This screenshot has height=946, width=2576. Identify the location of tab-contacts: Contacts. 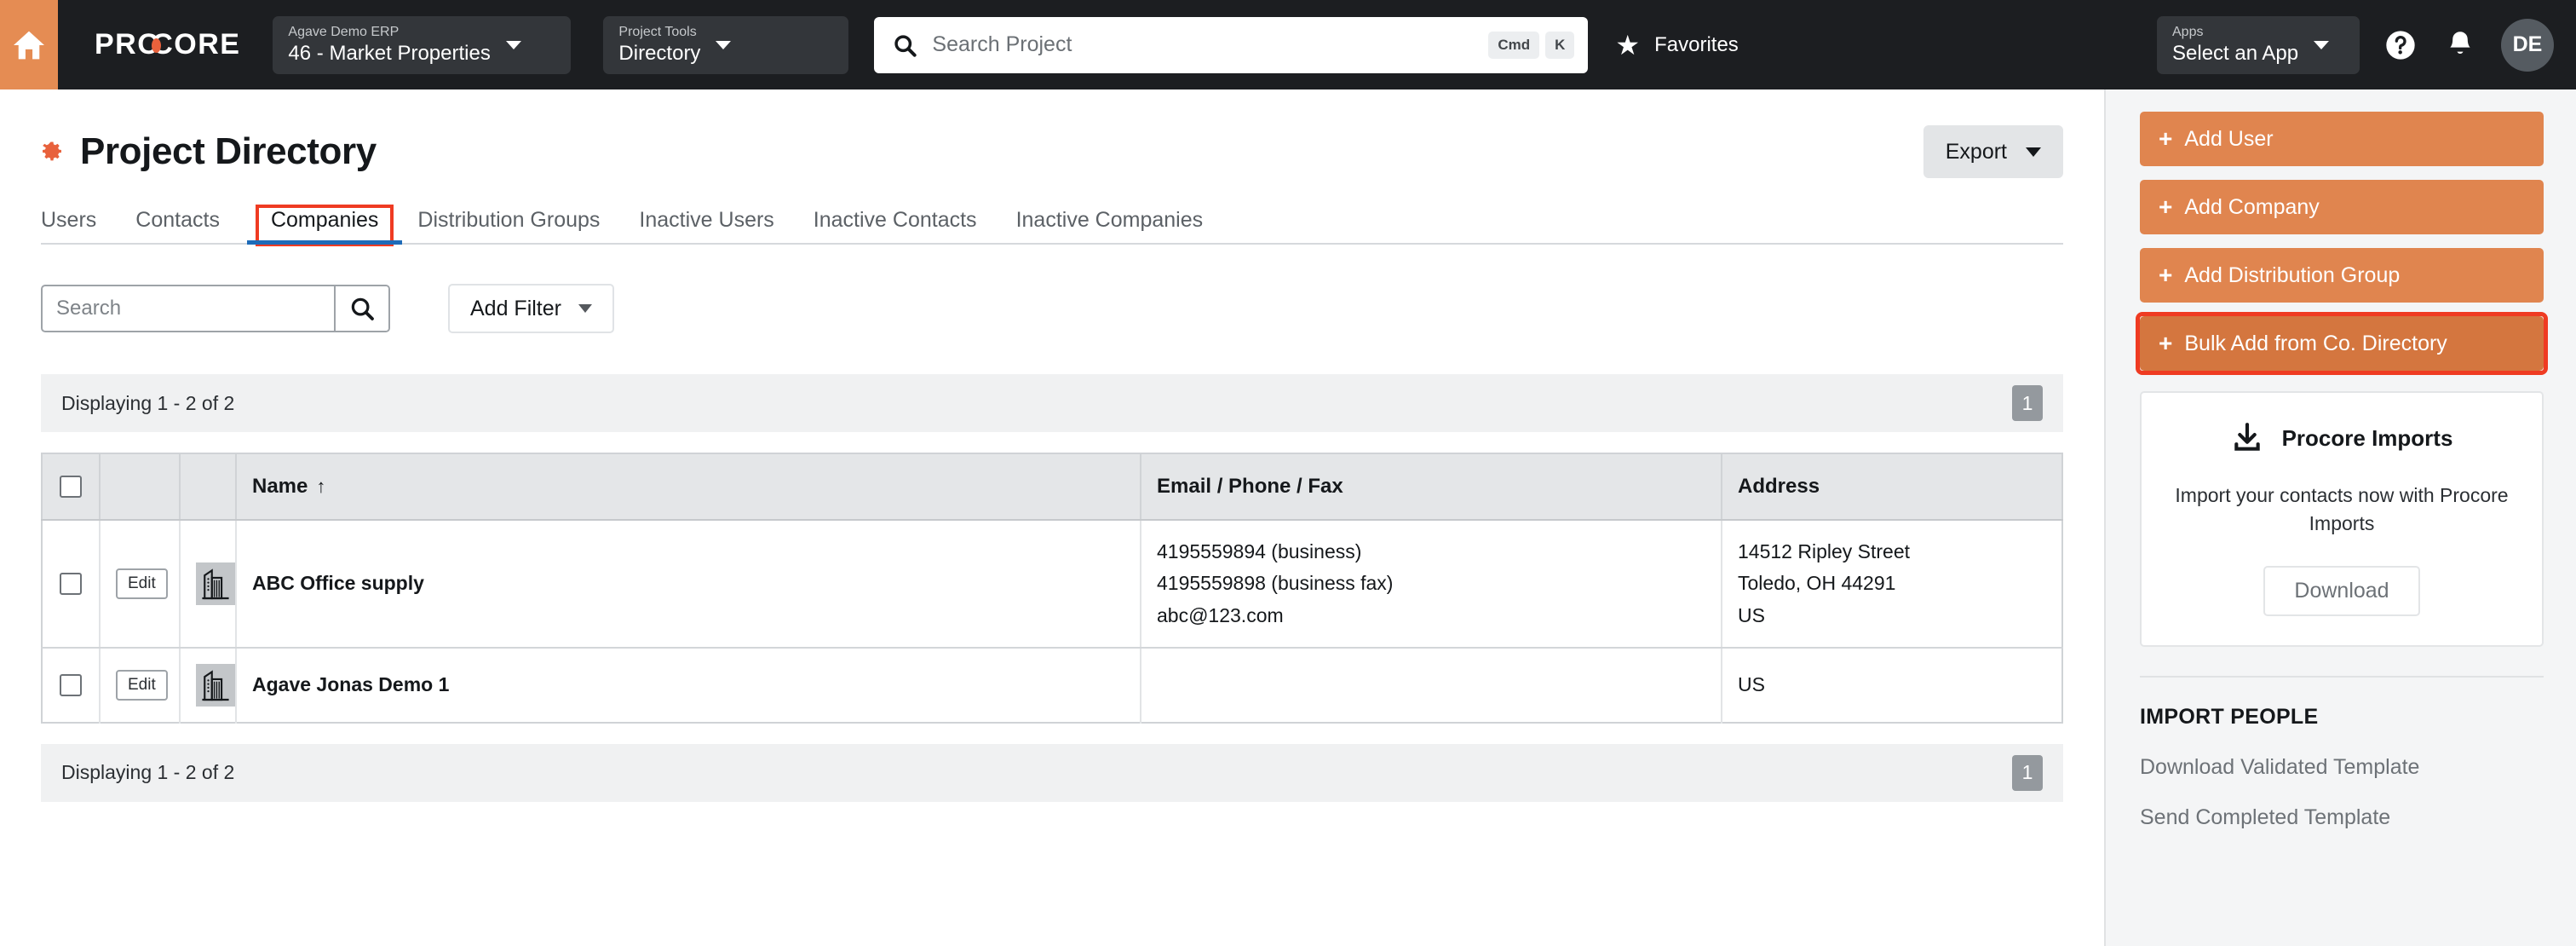
(177, 225).